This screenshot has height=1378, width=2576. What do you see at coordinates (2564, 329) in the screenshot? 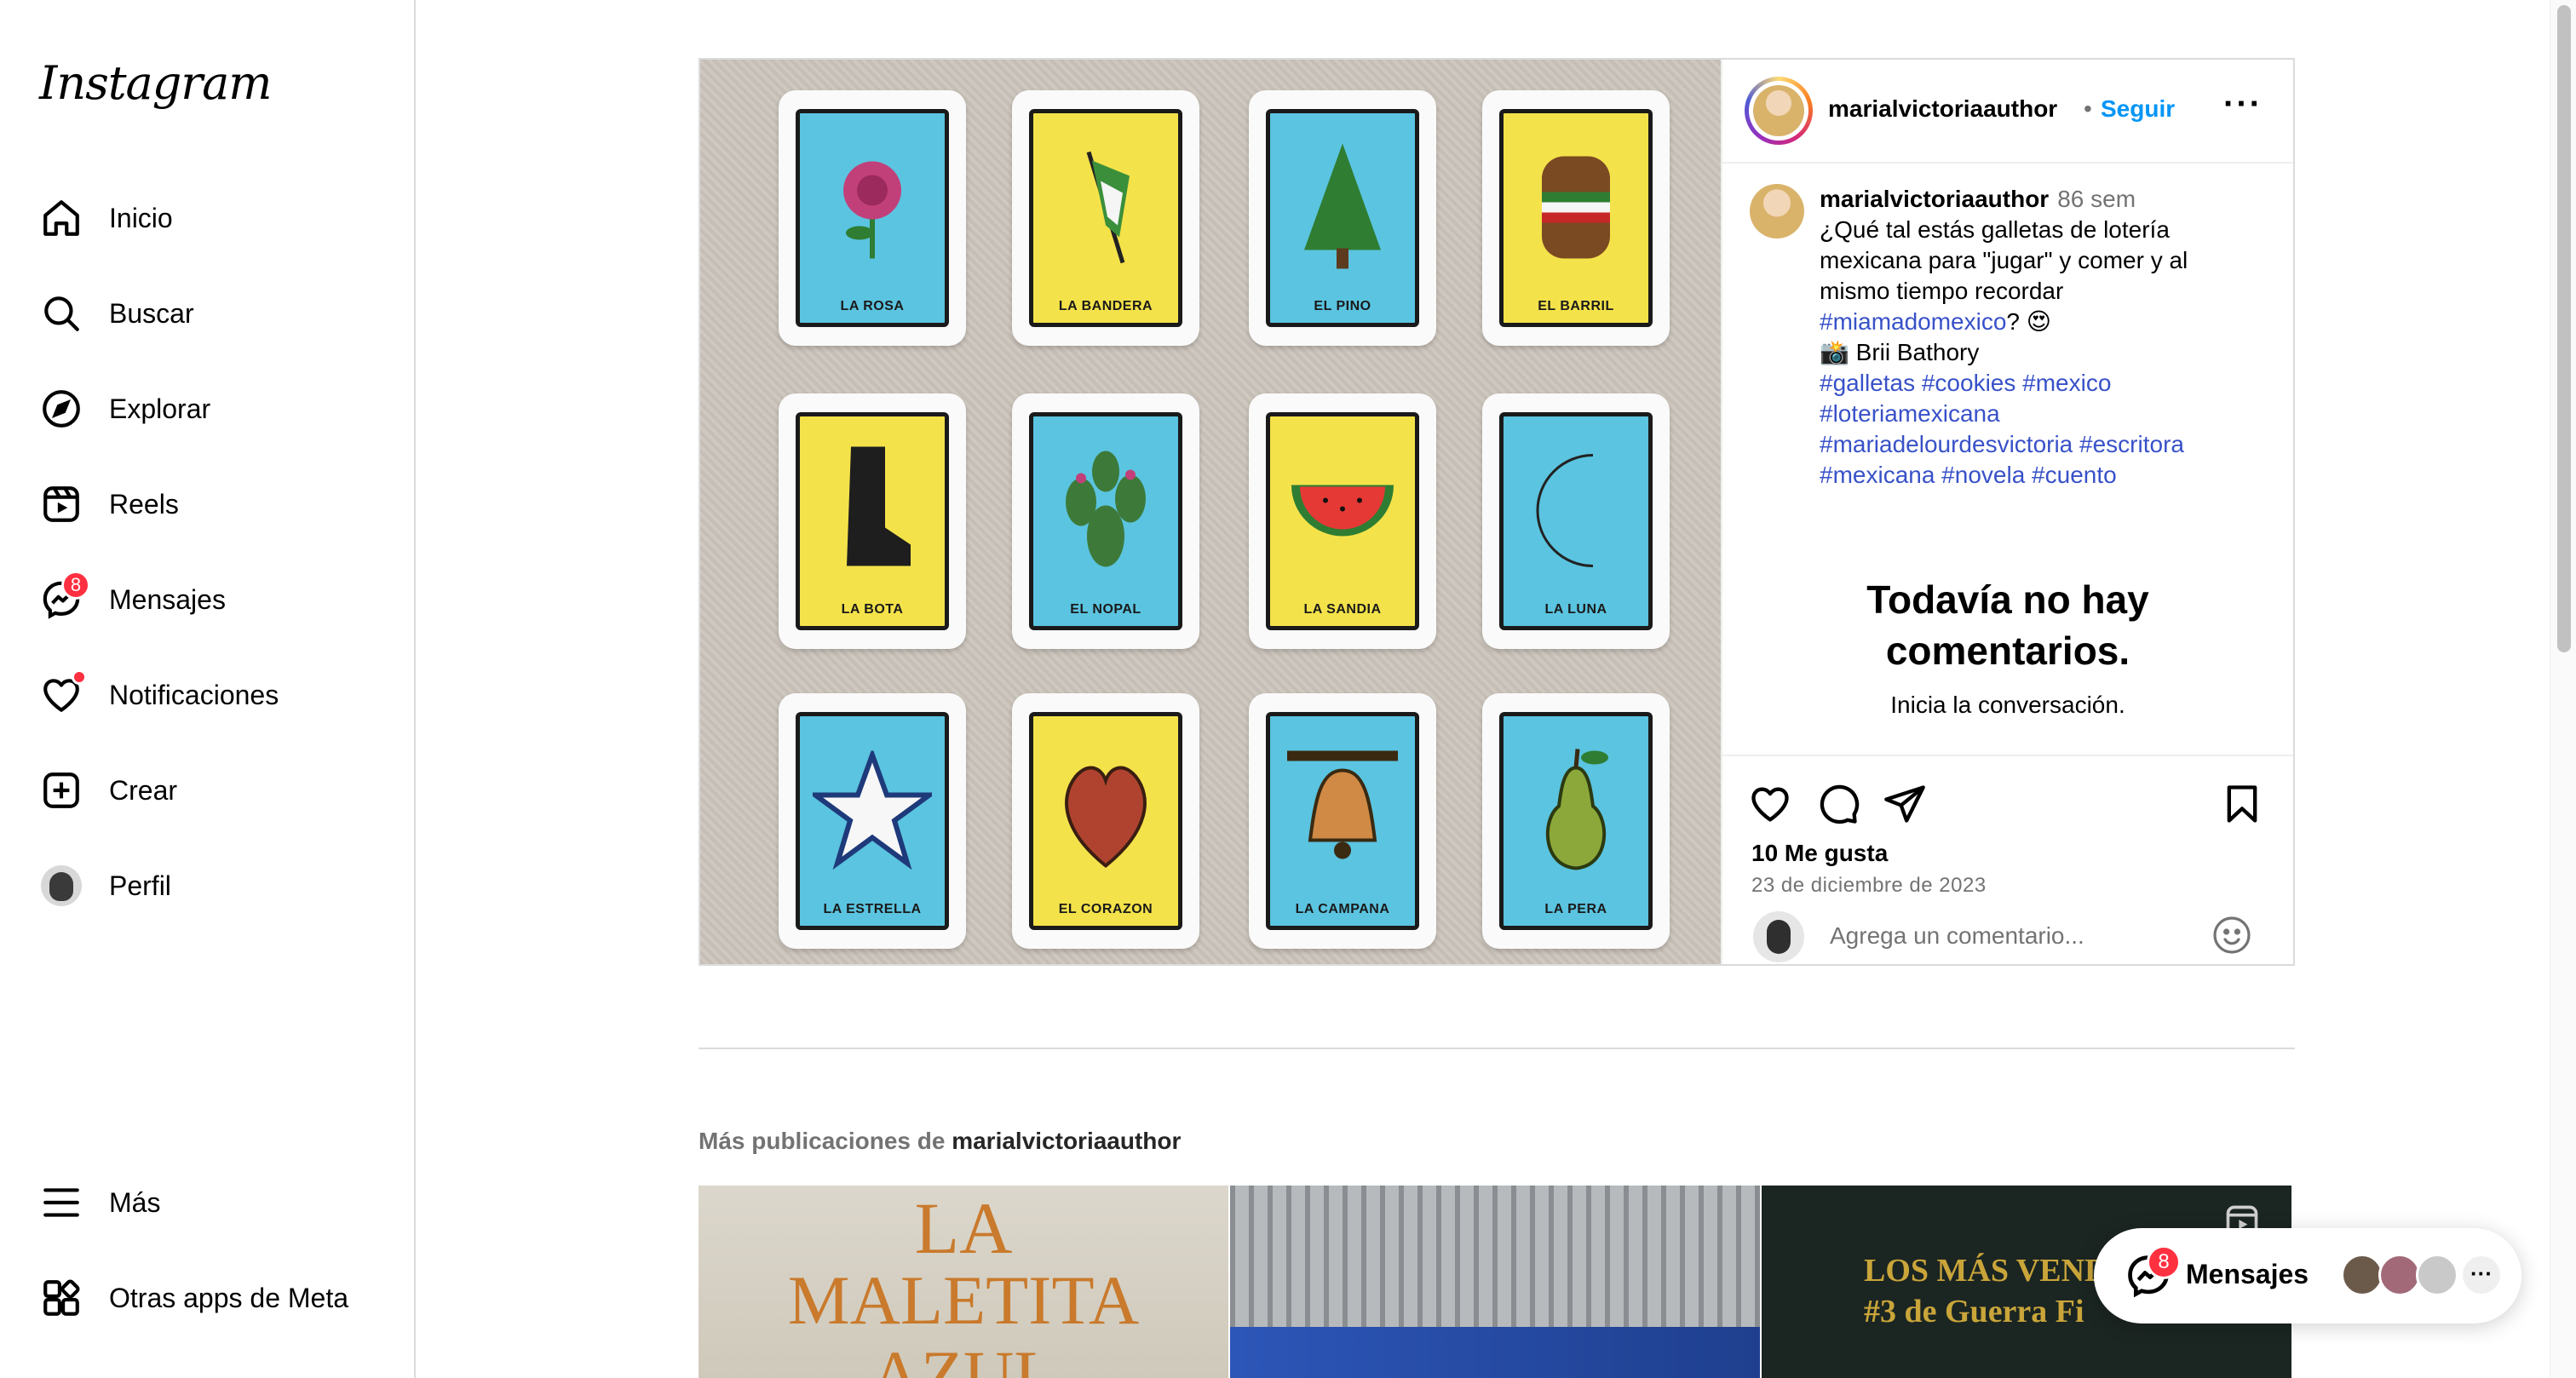
I see `scrollbar-thumb` at bounding box center [2564, 329].